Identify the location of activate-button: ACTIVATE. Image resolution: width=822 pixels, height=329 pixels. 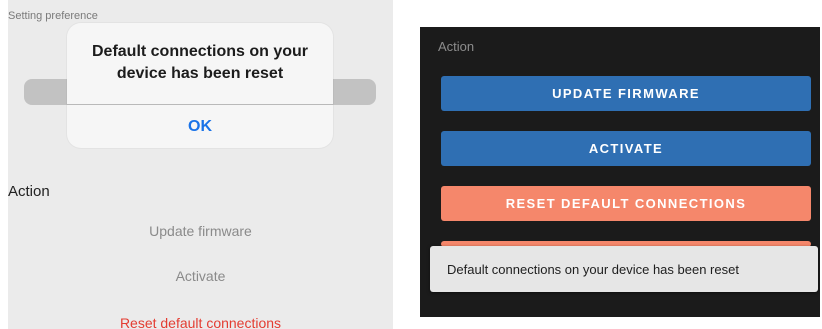
(626, 148).